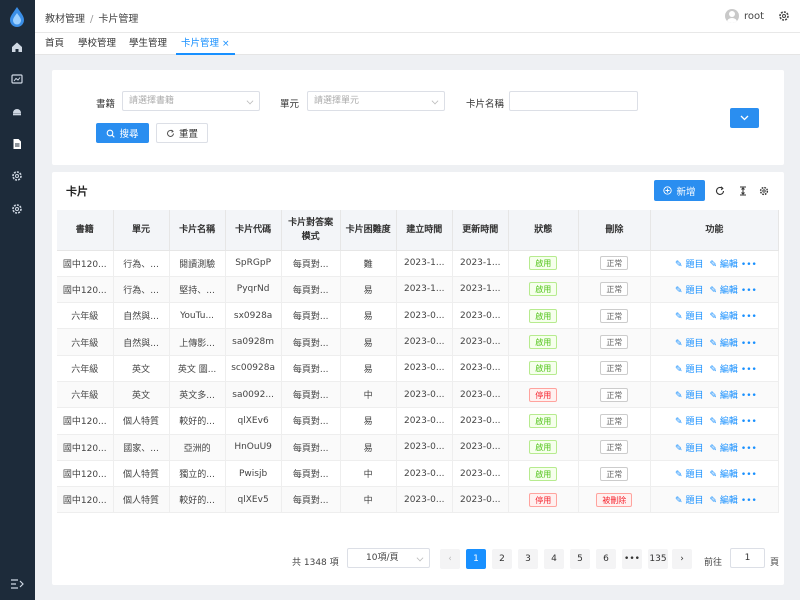  I want to click on page-button: 5, so click(580, 559).